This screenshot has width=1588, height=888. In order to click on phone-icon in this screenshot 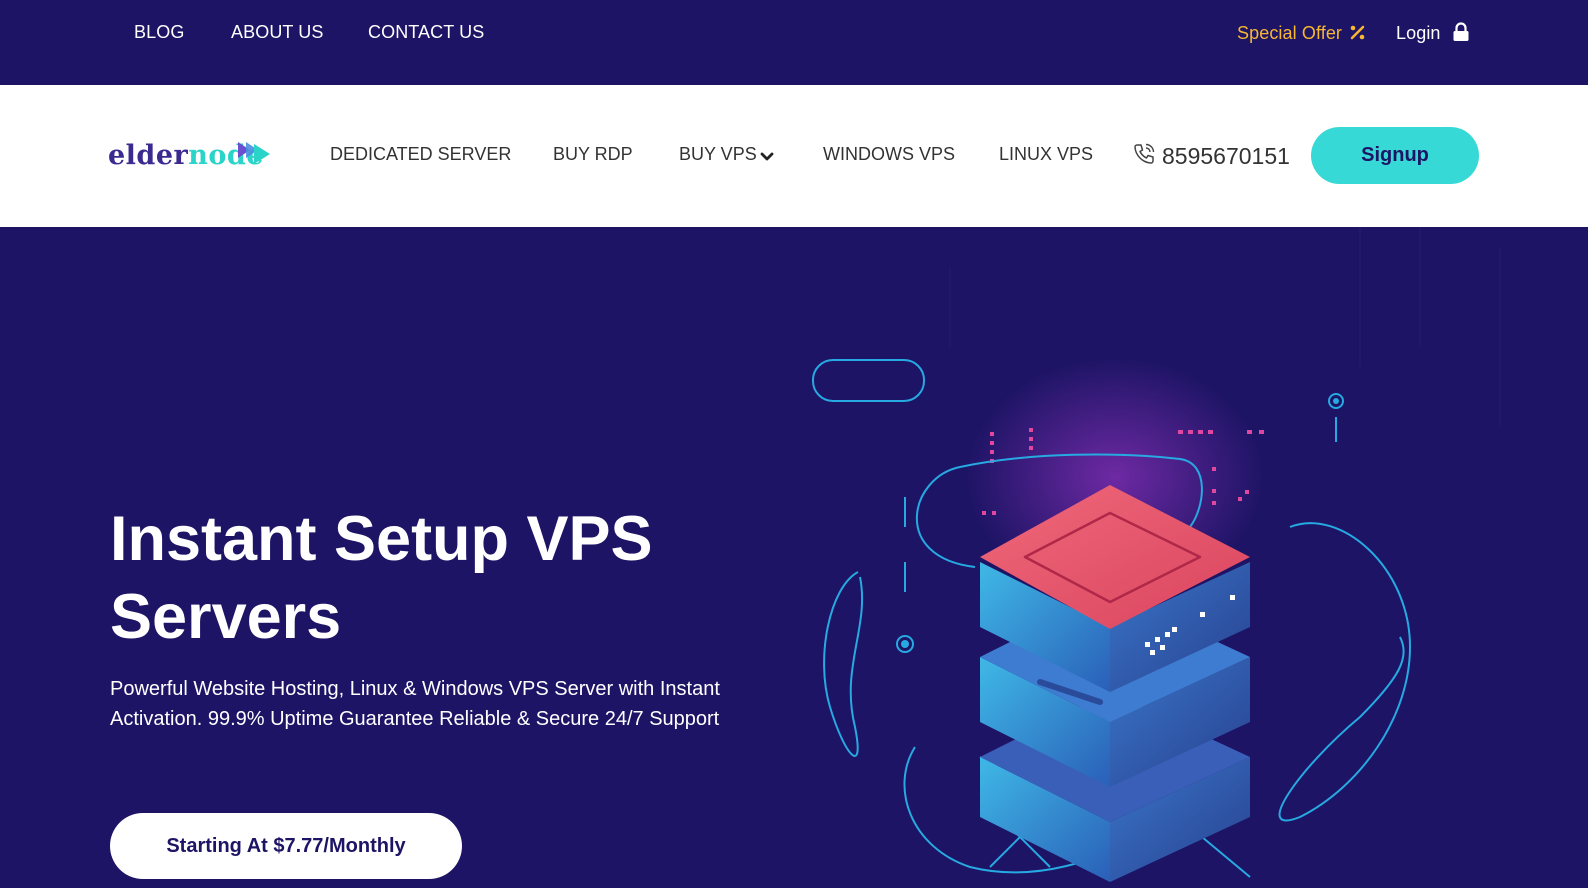, I will do `click(1144, 156)`.